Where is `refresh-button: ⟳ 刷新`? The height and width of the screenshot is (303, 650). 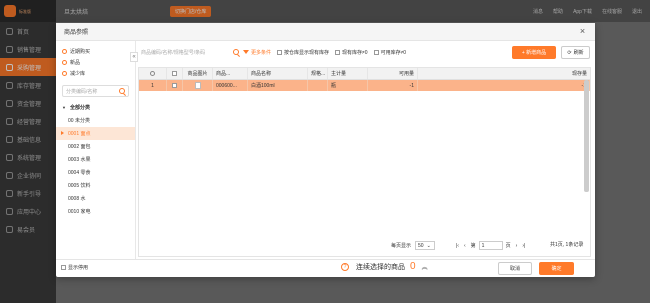 refresh-button: ⟳ 刷新 is located at coordinates (575, 52).